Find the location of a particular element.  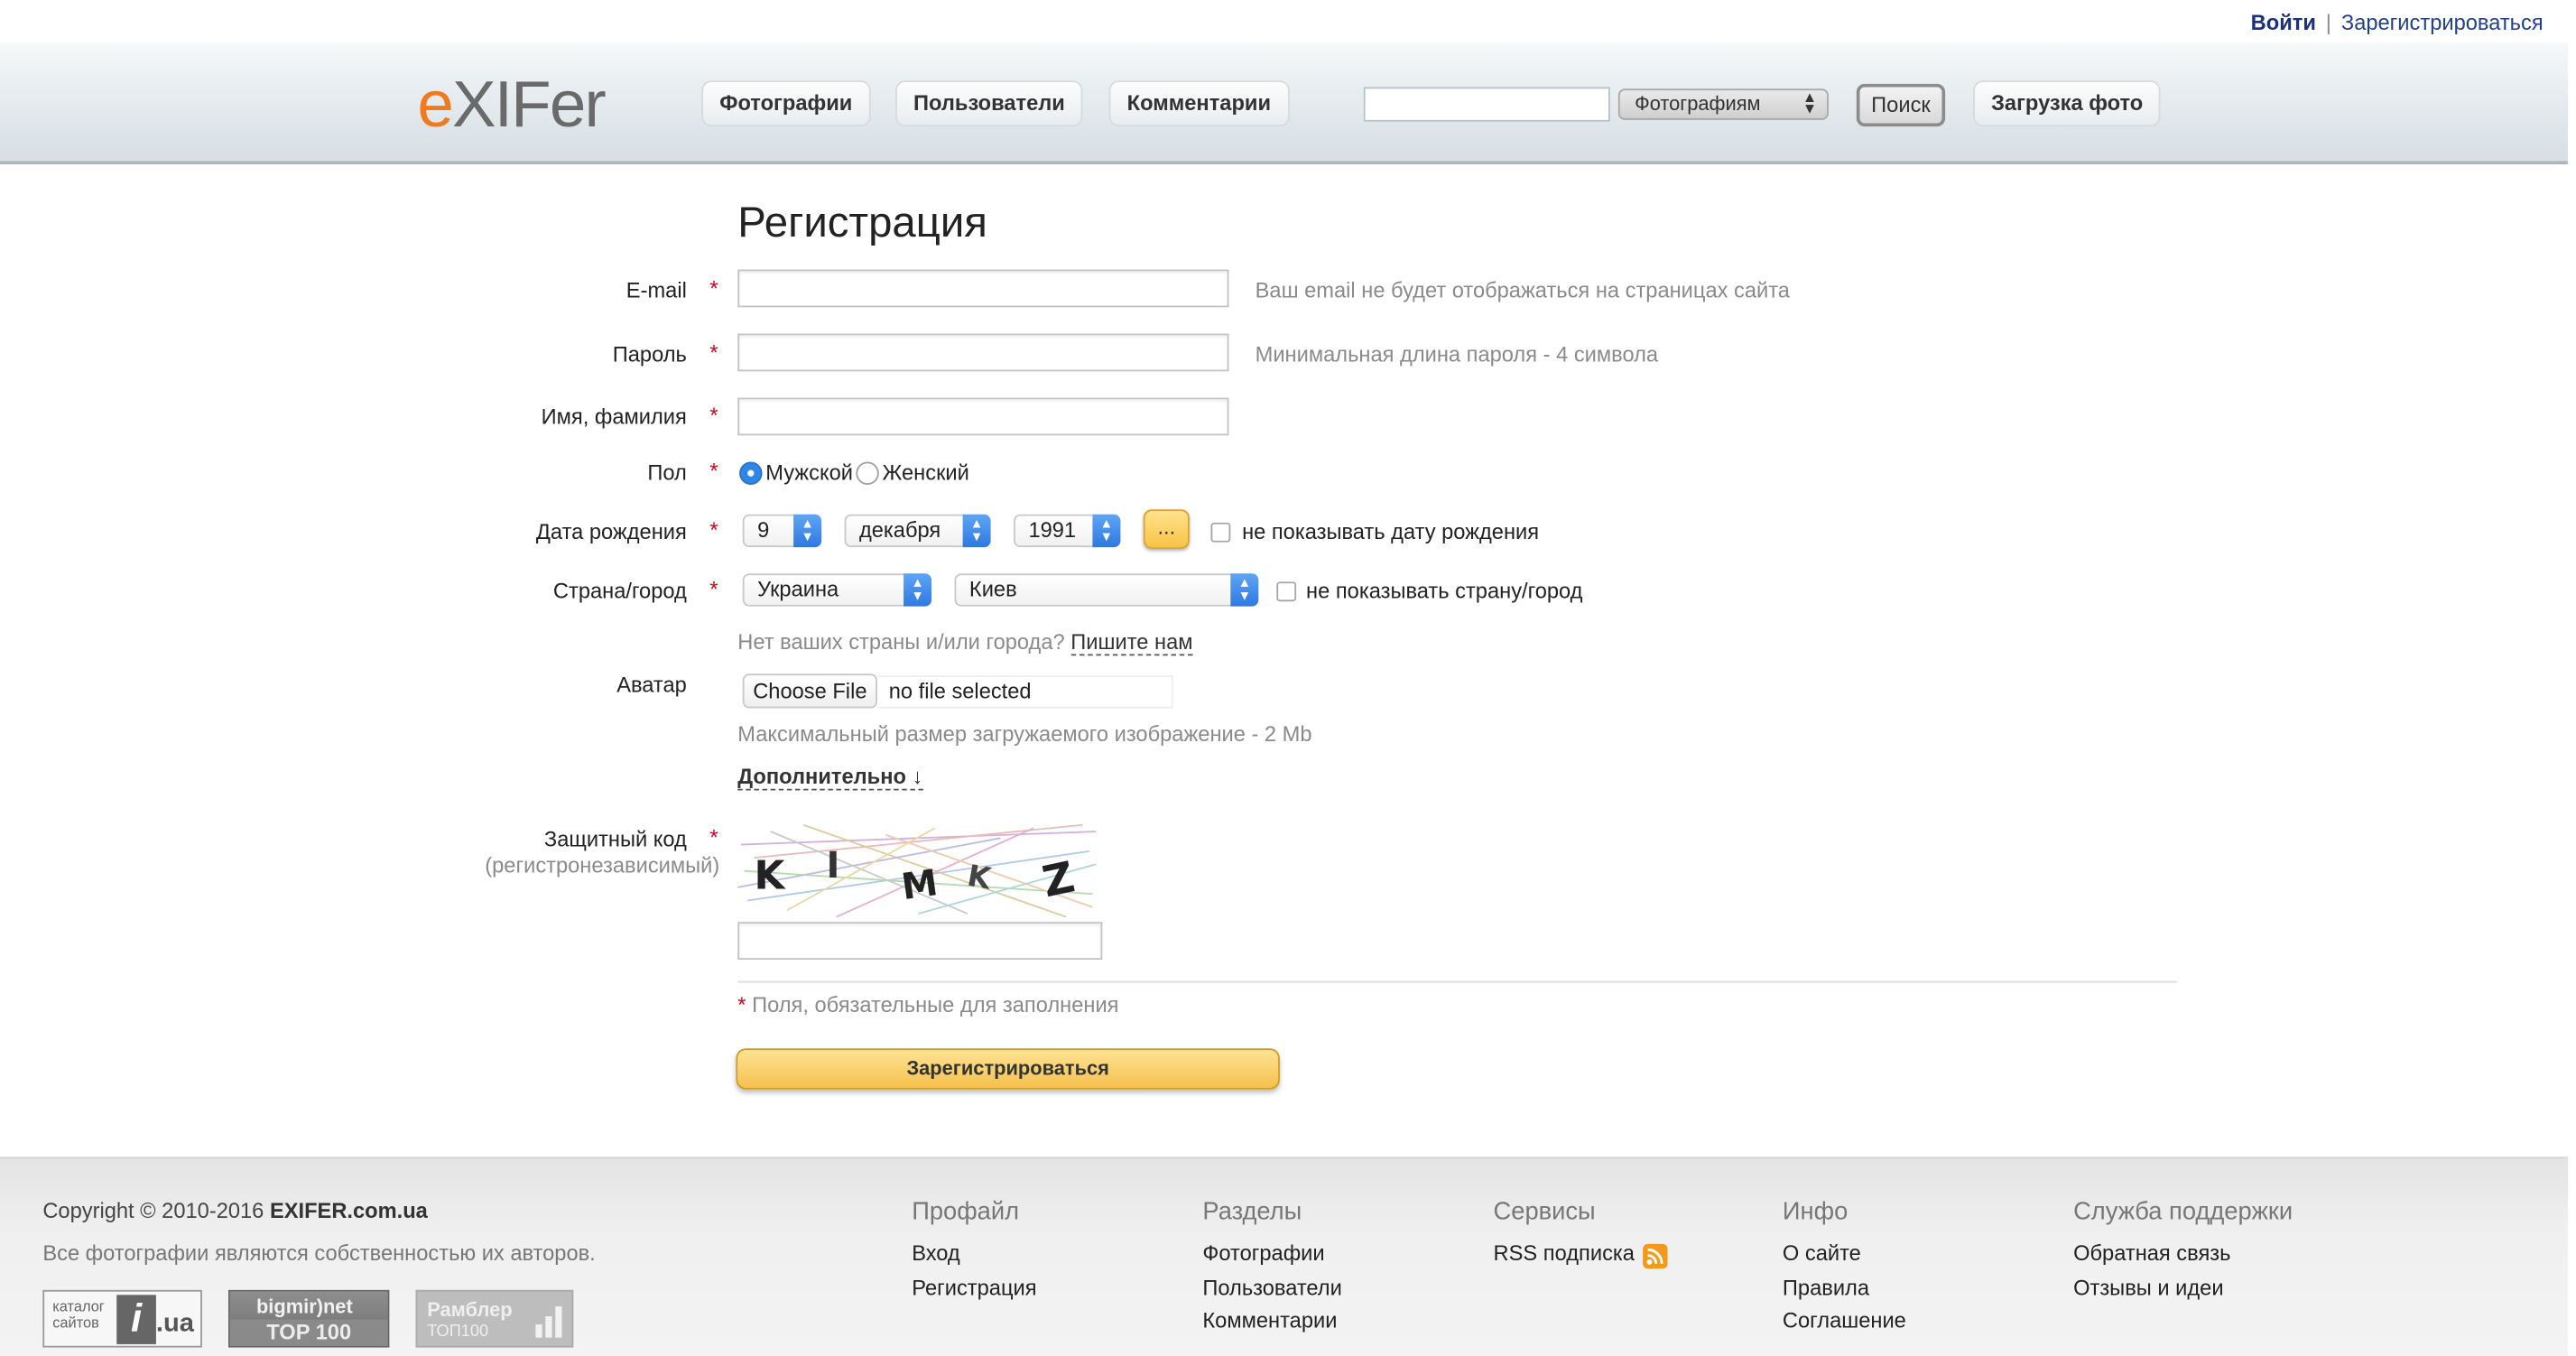

footer-users-link: Пользователи is located at coordinates (1272, 1287).